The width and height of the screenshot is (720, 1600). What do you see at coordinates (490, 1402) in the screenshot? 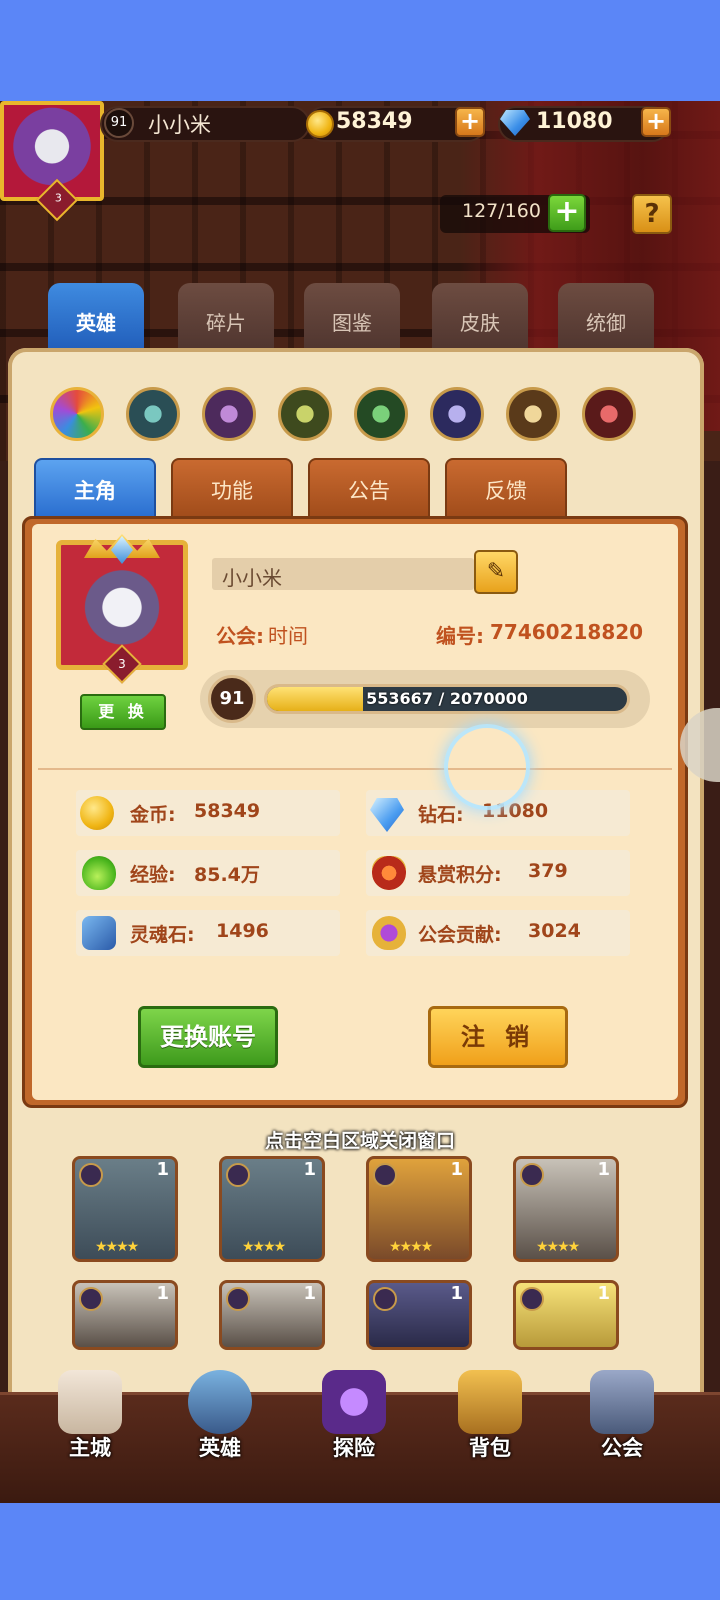
I see `backpack-icon` at bounding box center [490, 1402].